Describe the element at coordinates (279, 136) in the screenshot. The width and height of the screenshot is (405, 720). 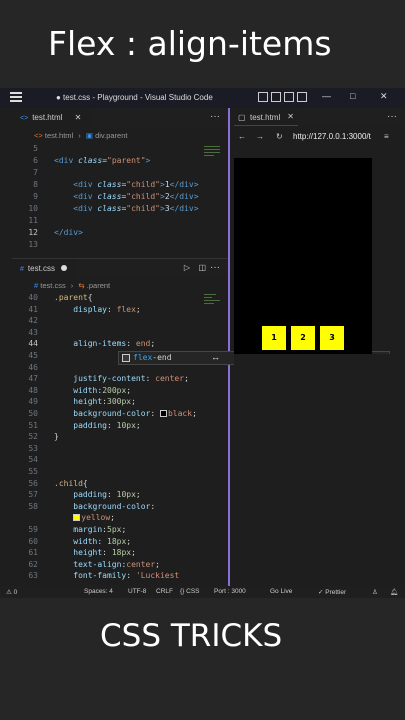
I see `reload-icon: ↻` at that location.